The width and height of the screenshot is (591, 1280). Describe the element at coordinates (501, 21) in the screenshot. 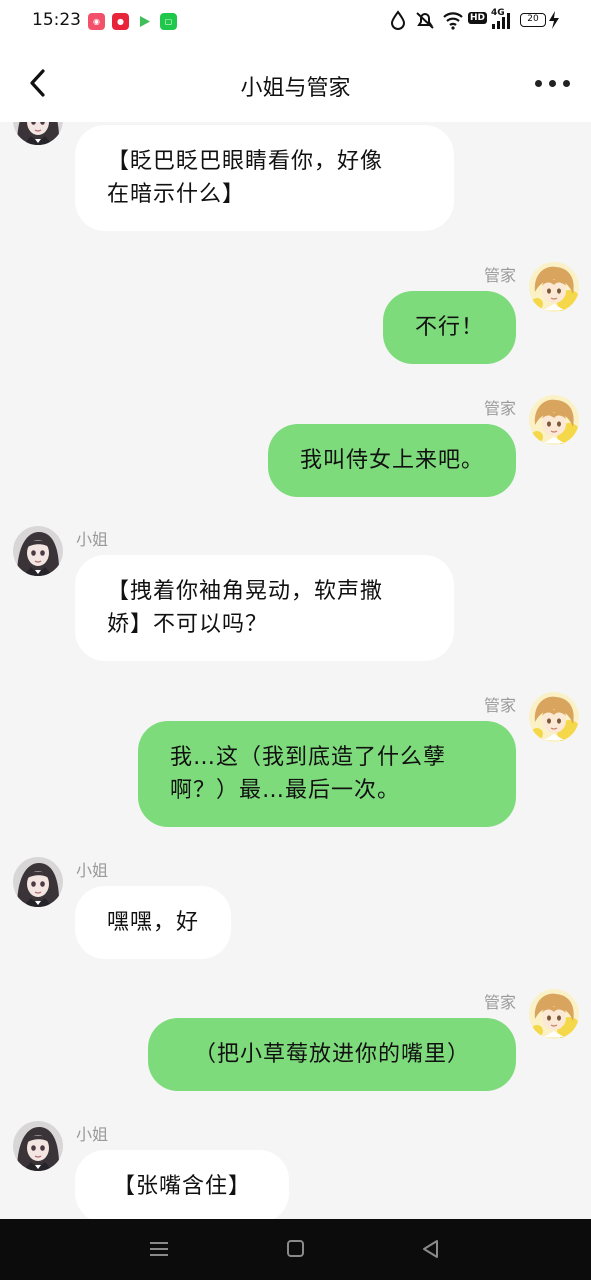

I see `signal-icon` at that location.